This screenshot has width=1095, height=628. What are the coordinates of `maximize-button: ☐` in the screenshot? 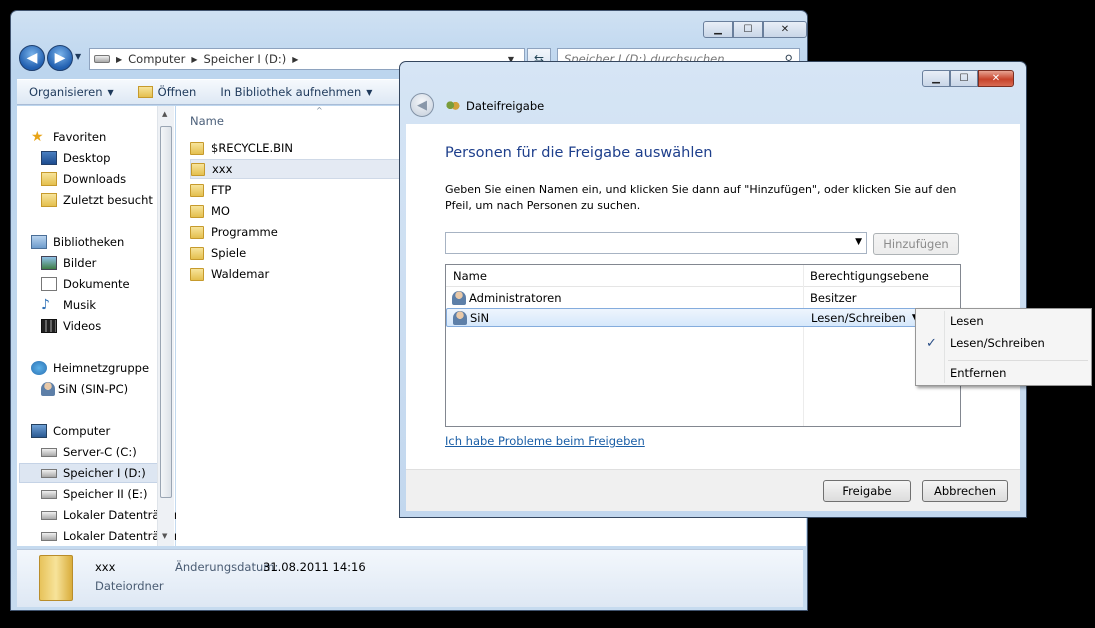 It's located at (748, 29).